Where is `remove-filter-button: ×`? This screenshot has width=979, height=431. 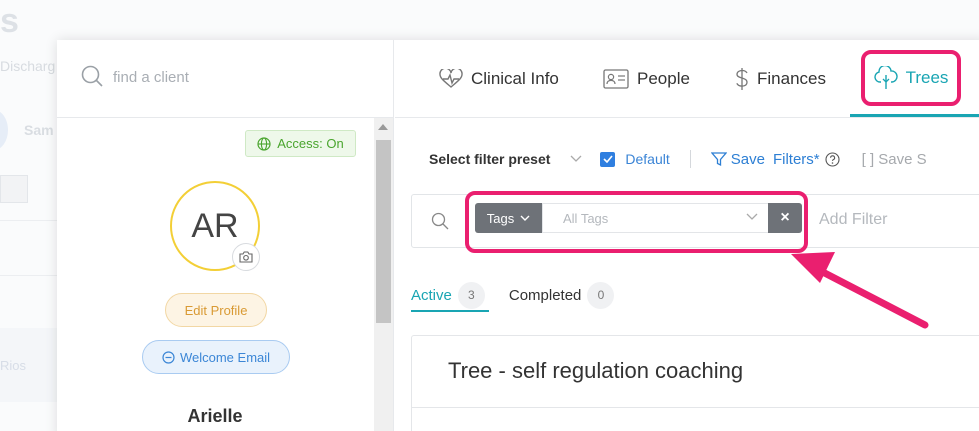 remove-filter-button: × is located at coordinates (785, 218).